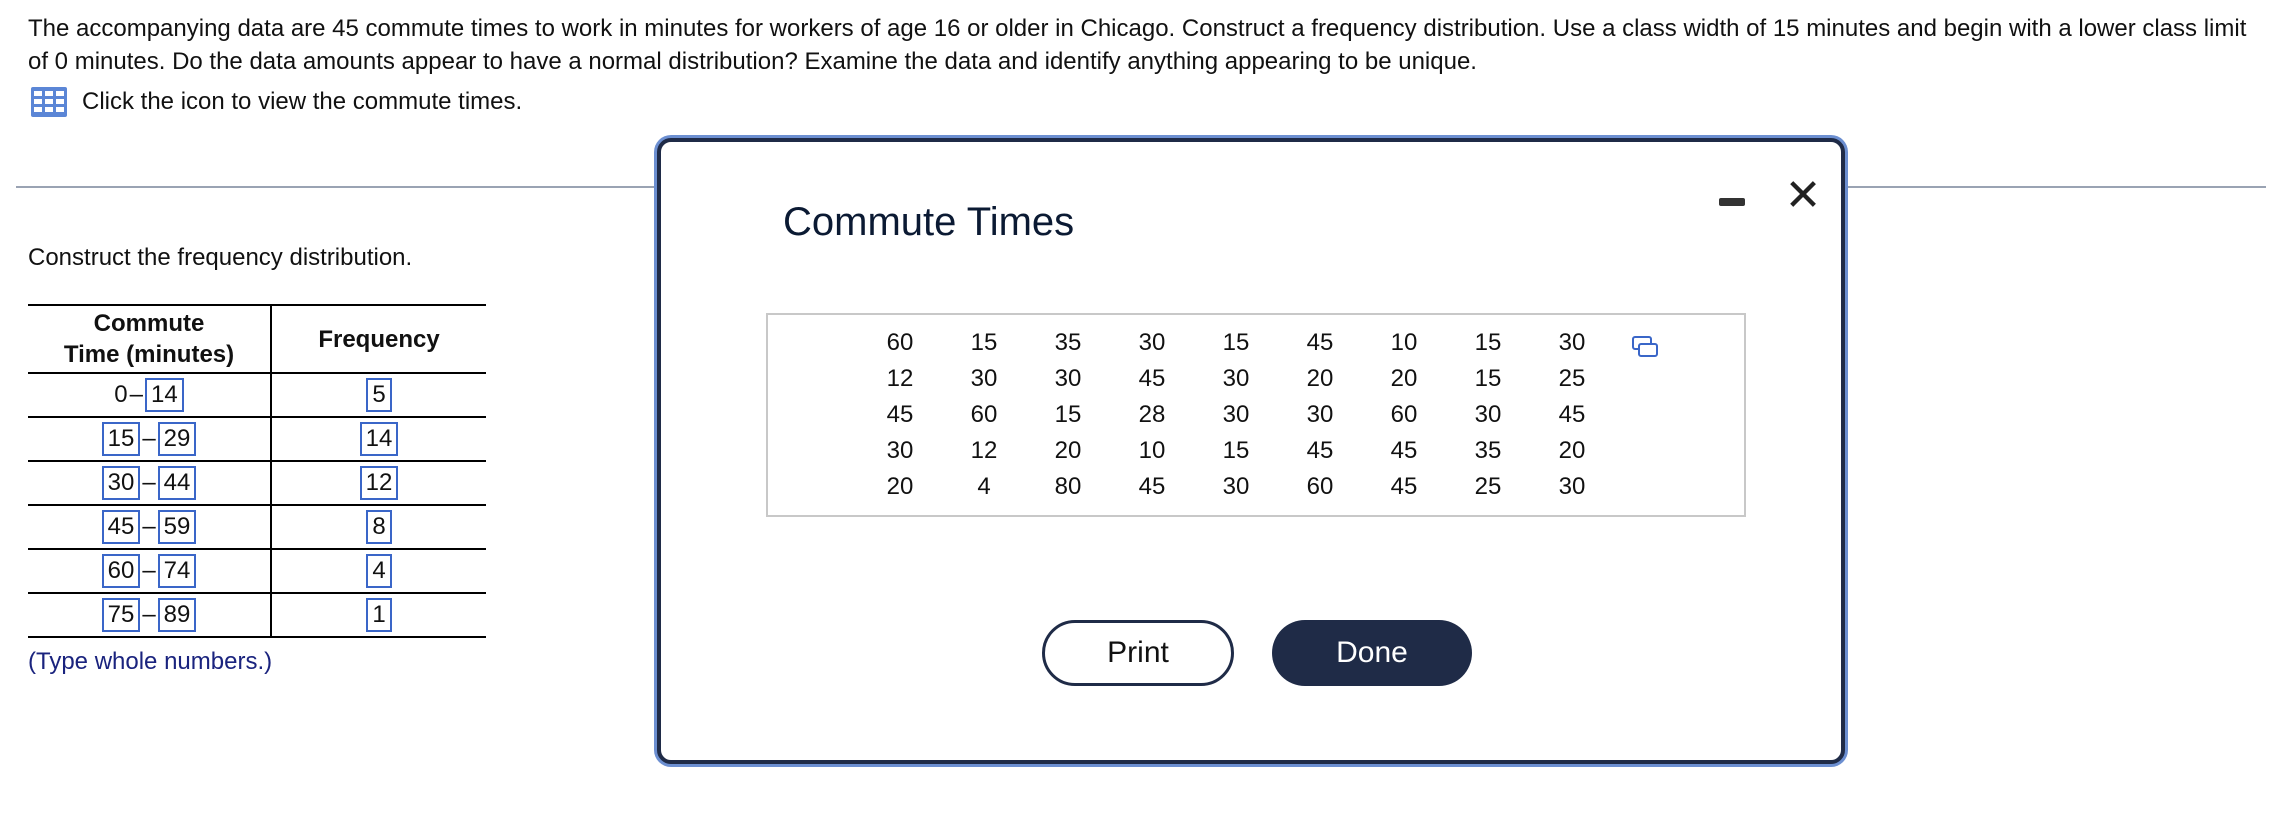  Describe the element at coordinates (1068, 486) in the screenshot. I see `data-value: 80` at that location.